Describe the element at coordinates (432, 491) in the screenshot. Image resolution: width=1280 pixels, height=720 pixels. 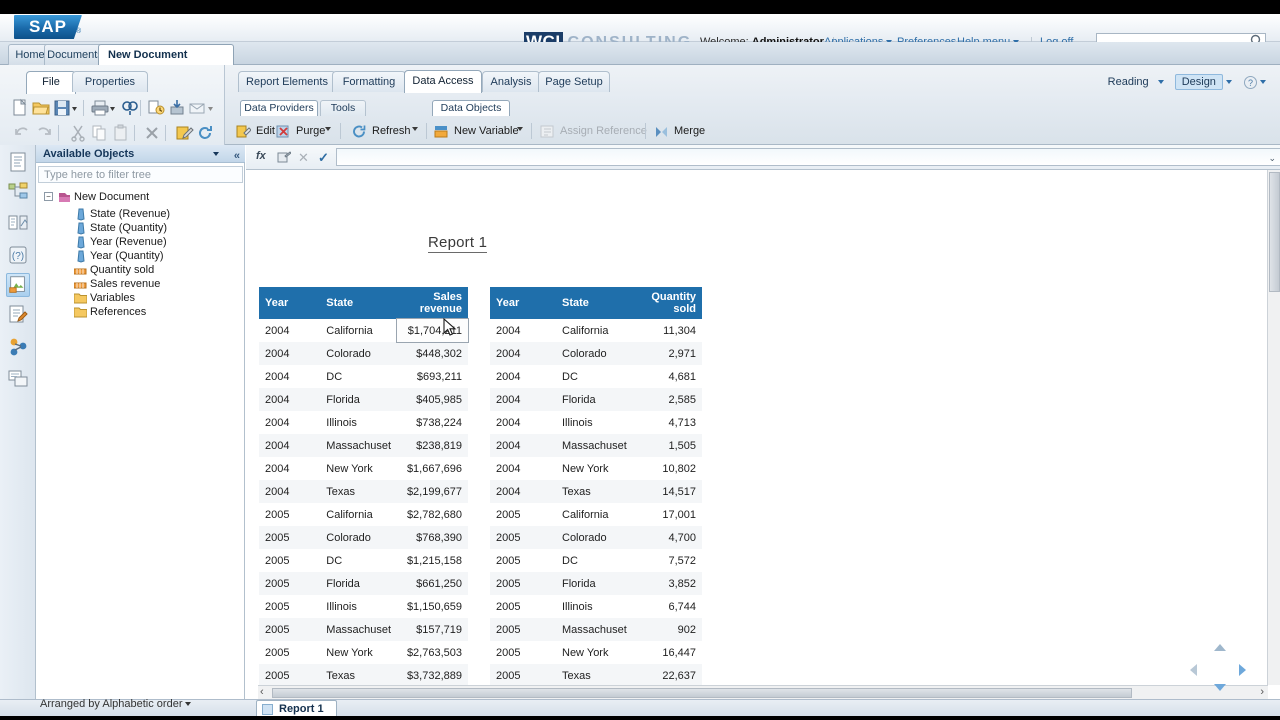
I see `table-cell: $2,199,677` at that location.